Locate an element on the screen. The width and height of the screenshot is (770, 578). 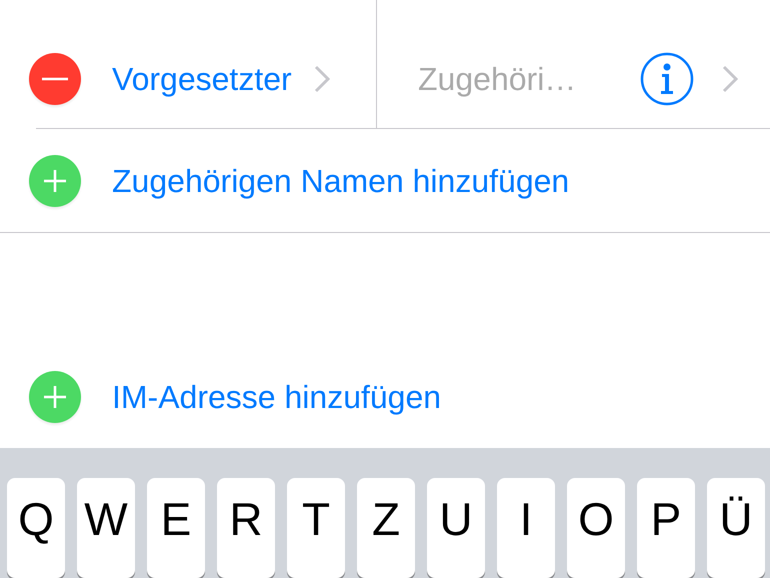
minus-icon is located at coordinates (55, 79).